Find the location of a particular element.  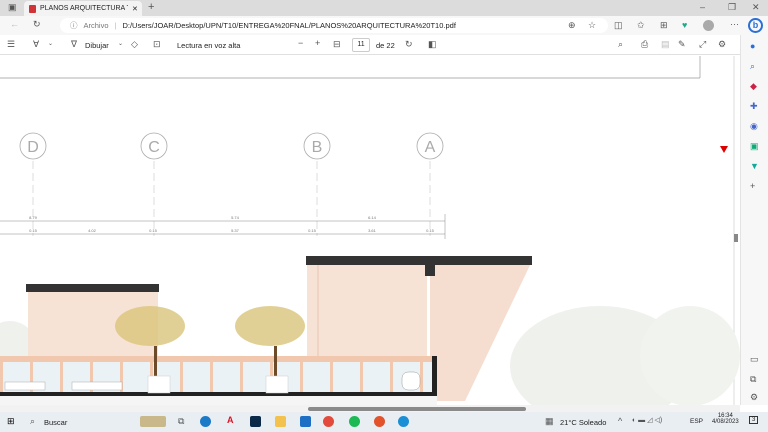

add-icon: + is located at coordinates (752, 186).